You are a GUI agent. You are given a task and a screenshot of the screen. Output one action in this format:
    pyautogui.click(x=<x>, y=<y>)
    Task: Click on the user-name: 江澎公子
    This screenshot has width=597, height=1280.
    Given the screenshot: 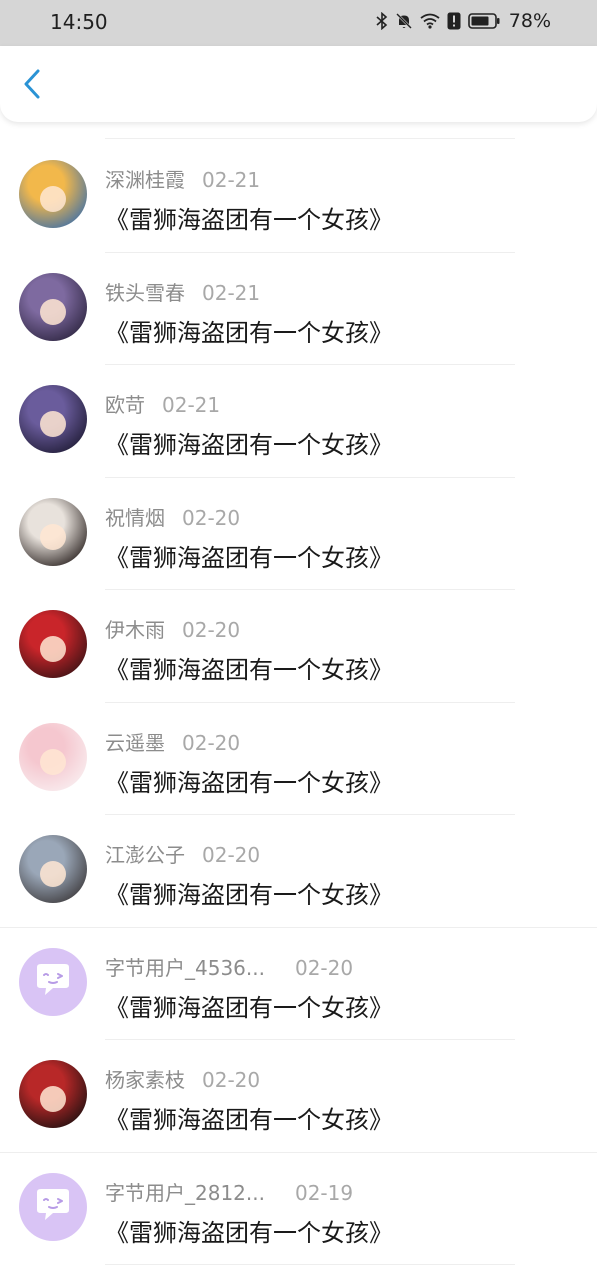 What is the action you would take?
    pyautogui.click(x=145, y=853)
    